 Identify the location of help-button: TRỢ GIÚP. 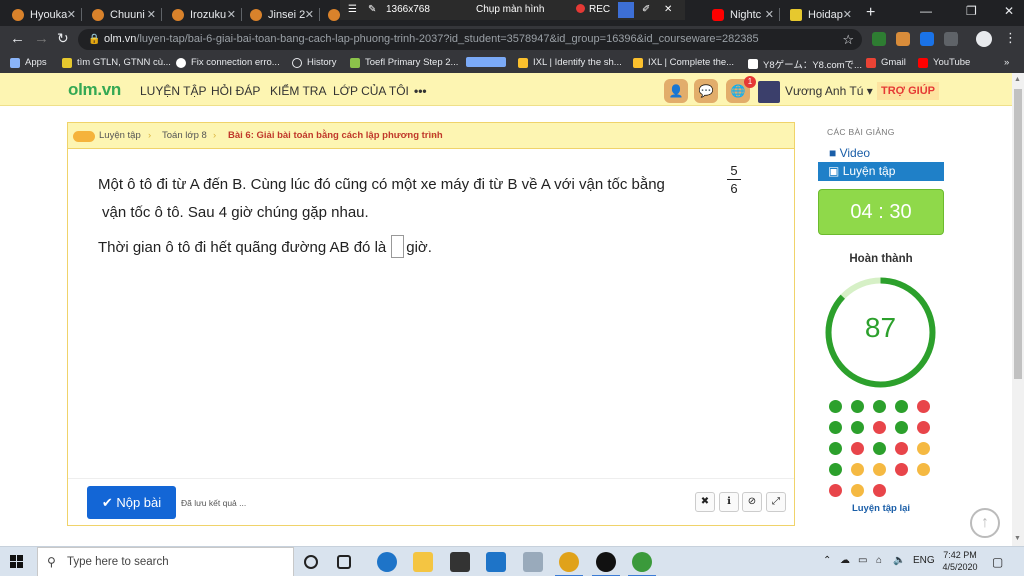
(908, 91).